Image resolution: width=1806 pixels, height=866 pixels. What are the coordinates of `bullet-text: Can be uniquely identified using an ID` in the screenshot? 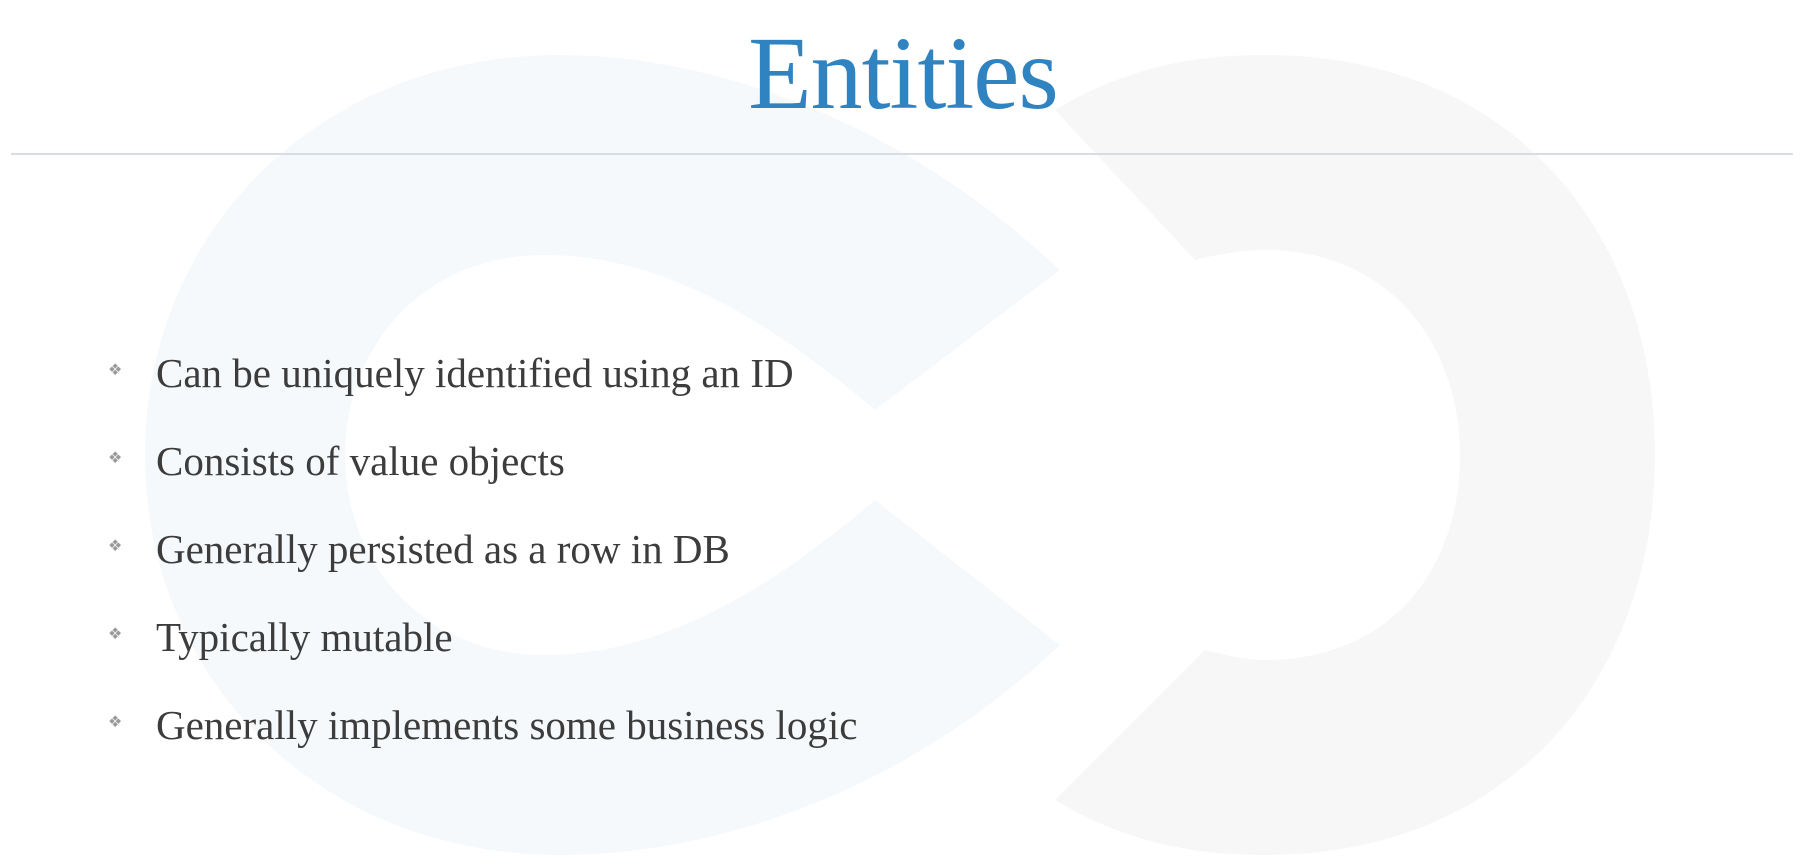 It's located at (475, 373).